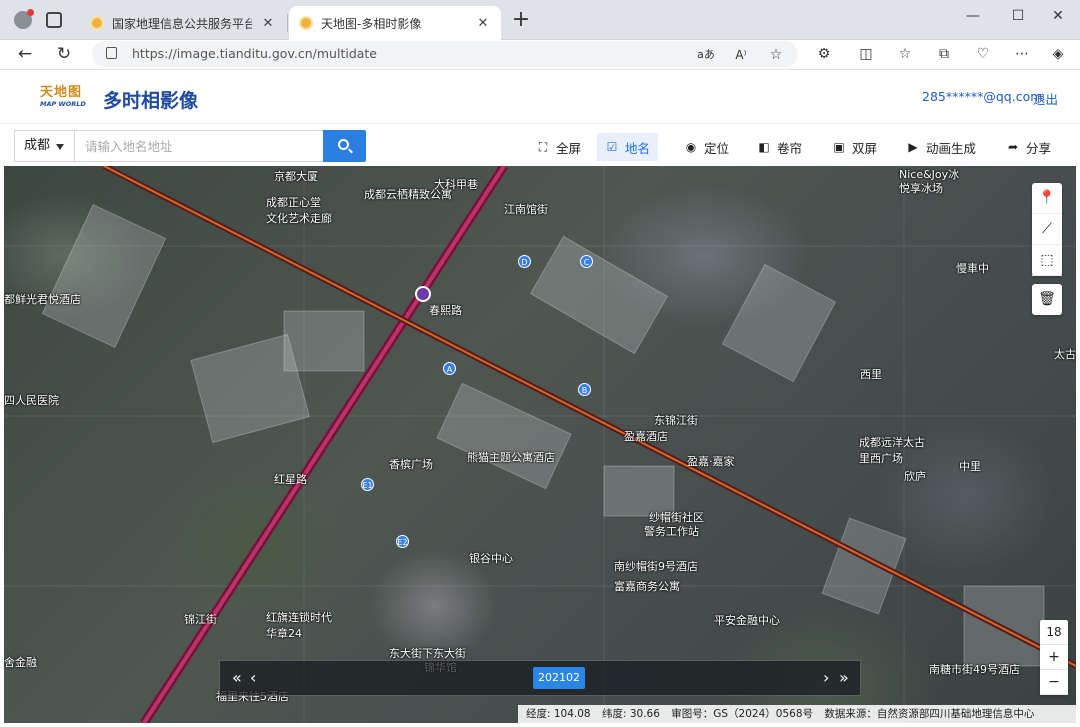 This screenshot has width=1080, height=727. What do you see at coordinates (824, 54) in the screenshot?
I see `extensions-icon: ⚙` at bounding box center [824, 54].